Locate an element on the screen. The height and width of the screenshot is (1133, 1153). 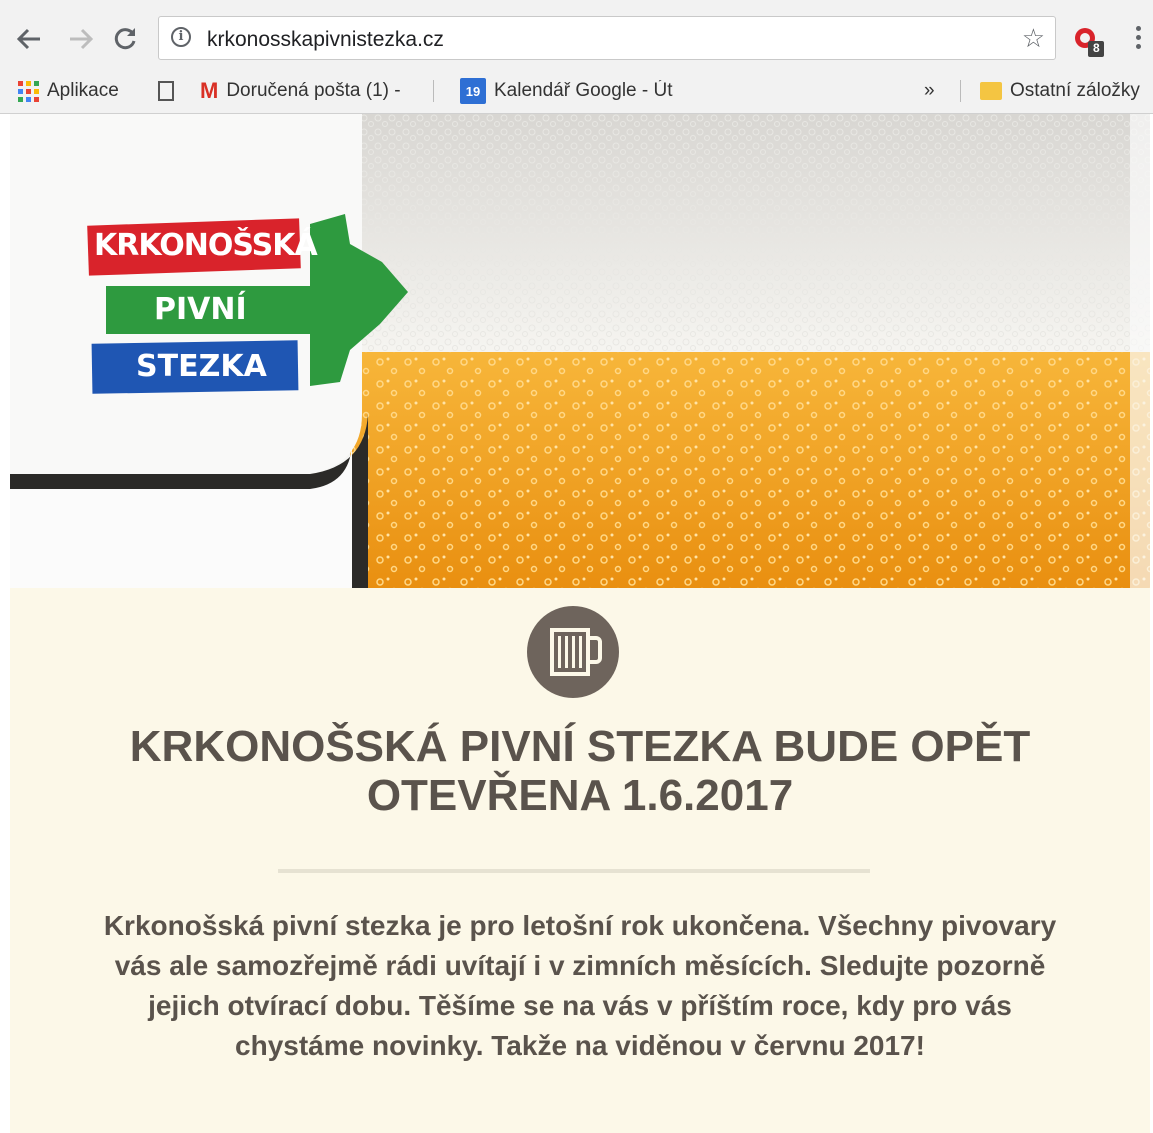
page-icon is located at coordinates (166, 91).